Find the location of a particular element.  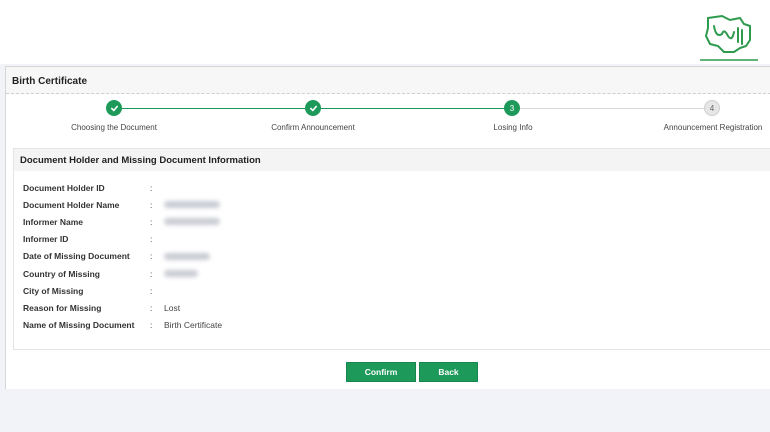

missing-reason-value: Lost is located at coordinates (172, 307).